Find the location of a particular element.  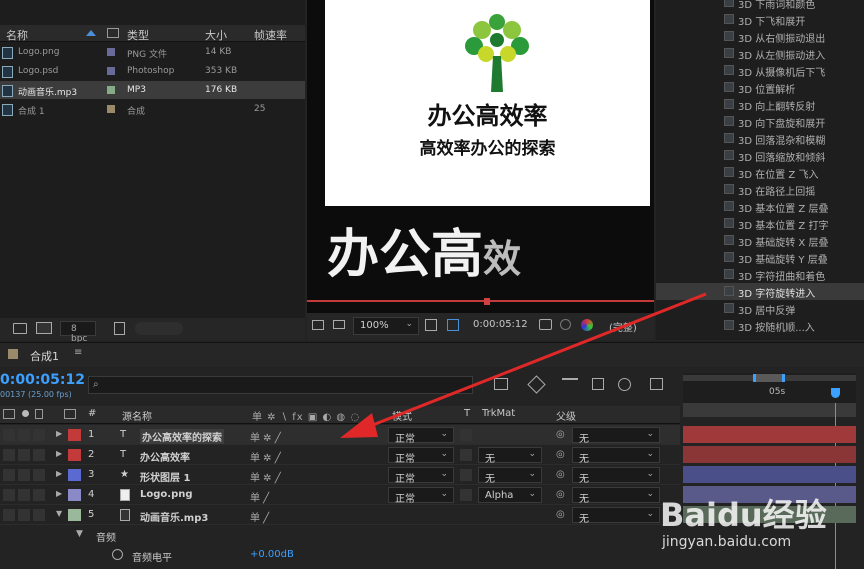

watermark-url: jingyan.baidu.com is located at coordinates (727, 542).